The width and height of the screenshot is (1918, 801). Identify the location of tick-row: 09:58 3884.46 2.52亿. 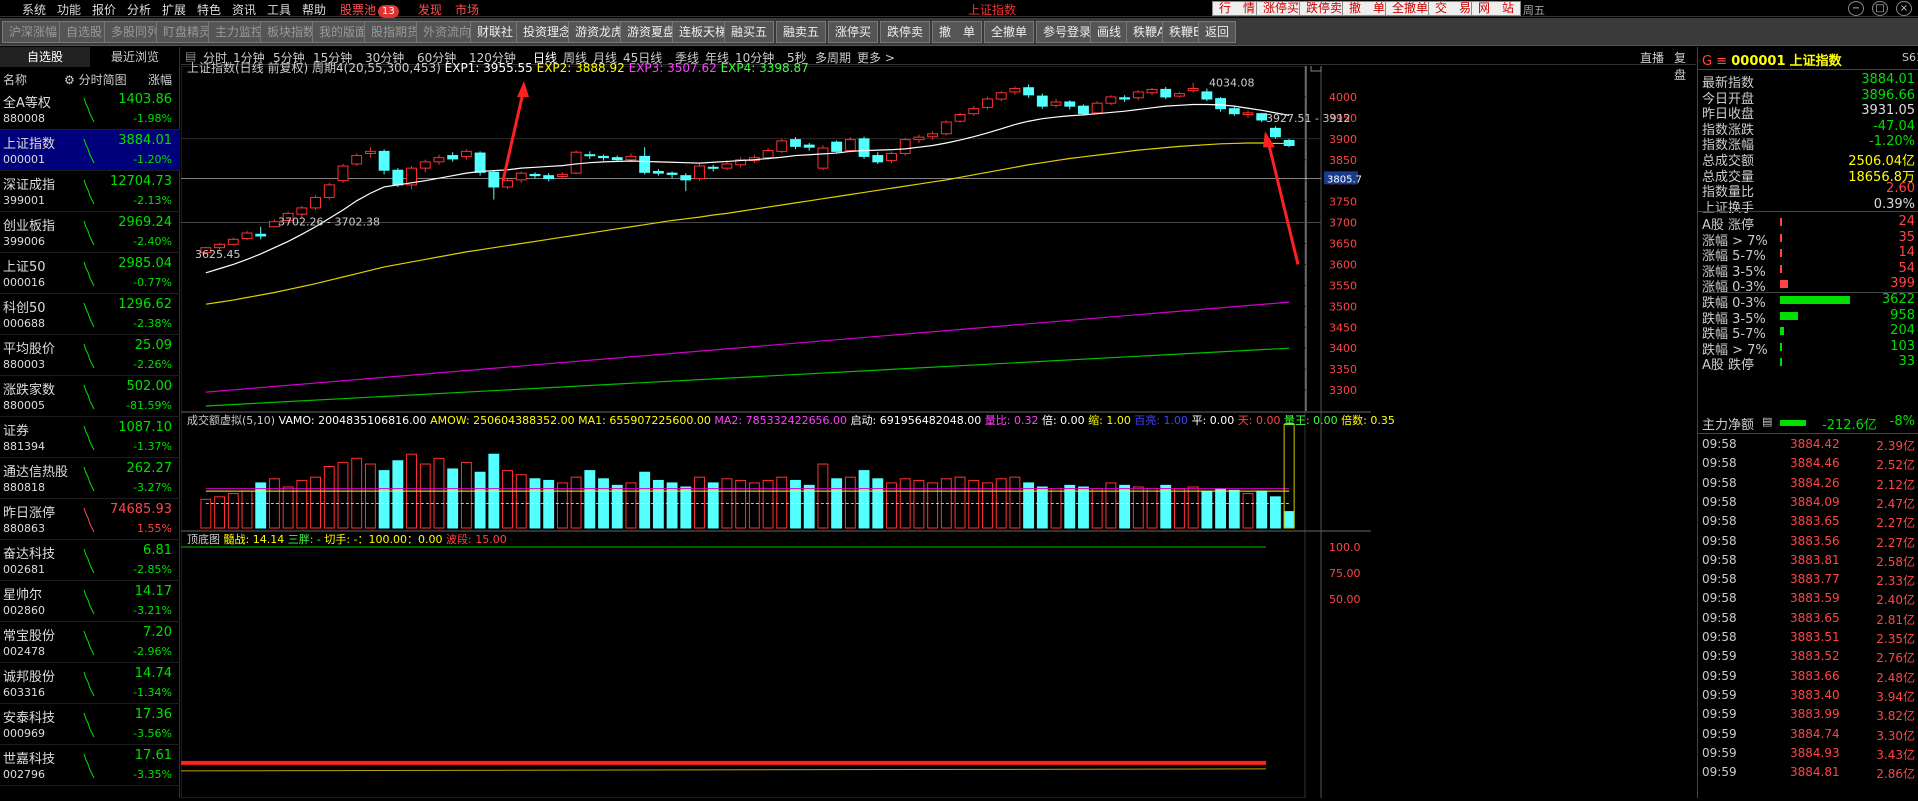
(1808, 464).